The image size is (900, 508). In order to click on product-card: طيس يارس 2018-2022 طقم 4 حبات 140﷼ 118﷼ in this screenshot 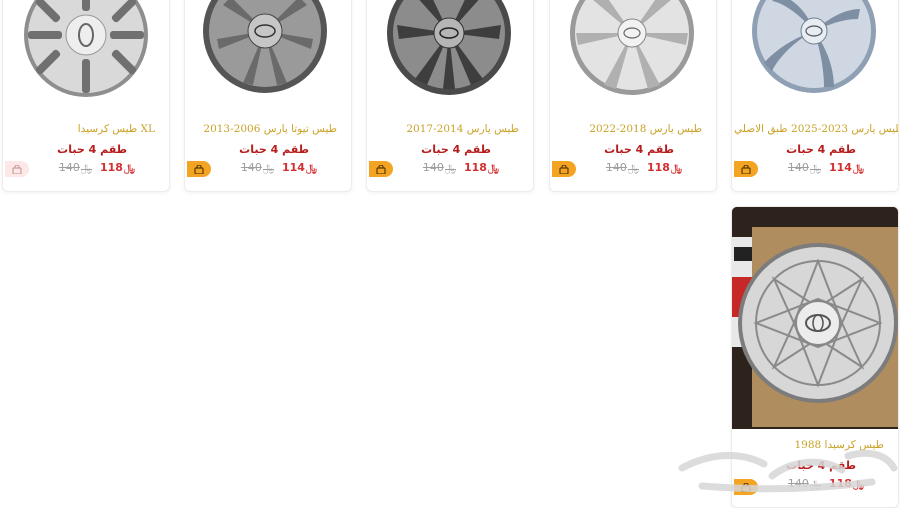, I will do `click(633, 96)`.